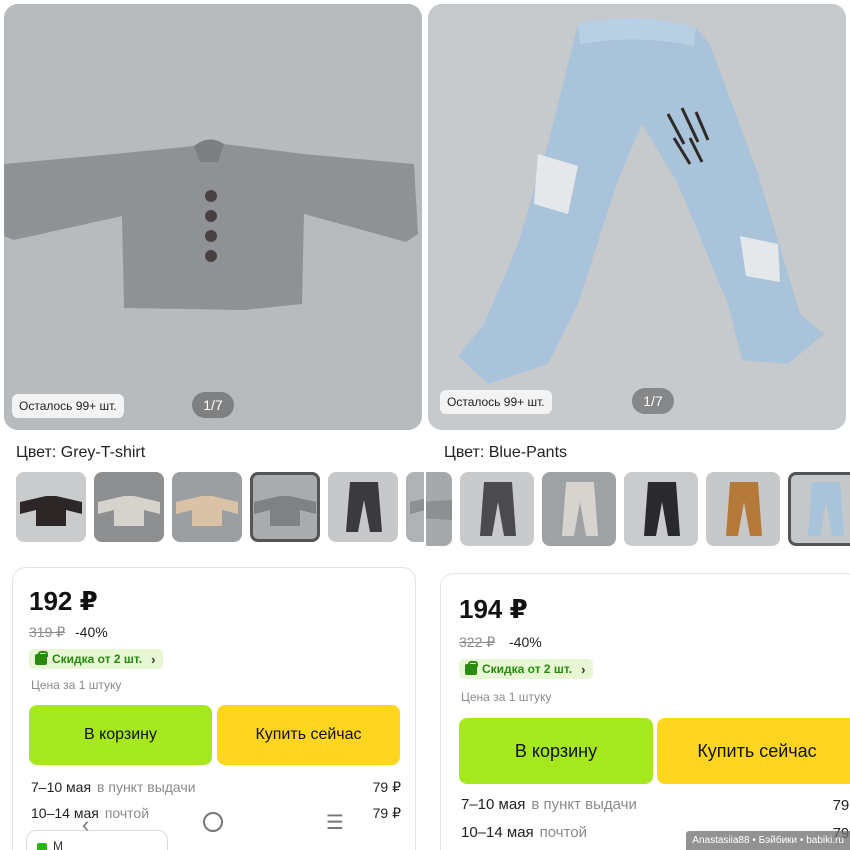  Describe the element at coordinates (439, 509) in the screenshot. I see `thumbnail-sweater-partial` at that location.